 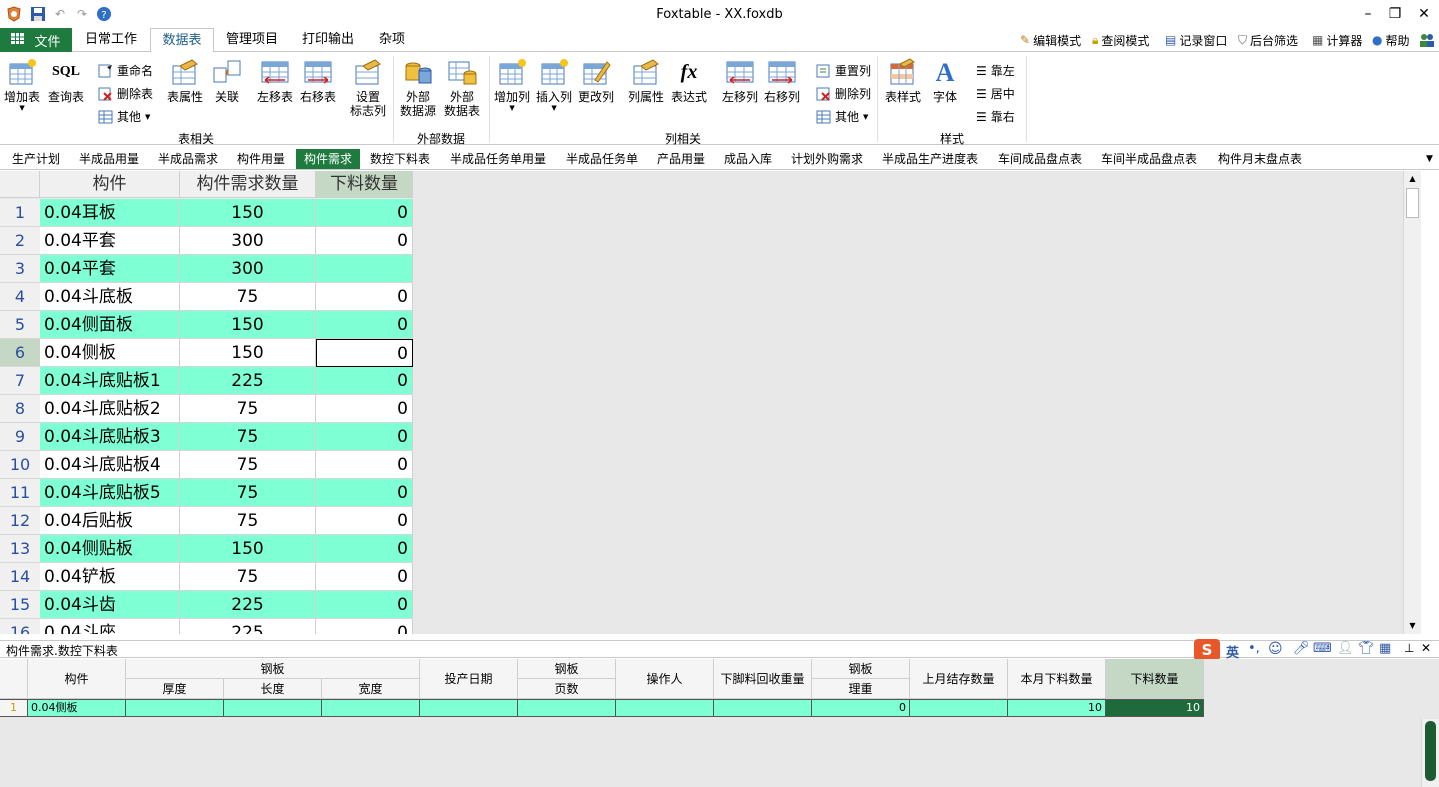 I want to click on cell-part-name: 0.04平套, so click(x=110, y=241).